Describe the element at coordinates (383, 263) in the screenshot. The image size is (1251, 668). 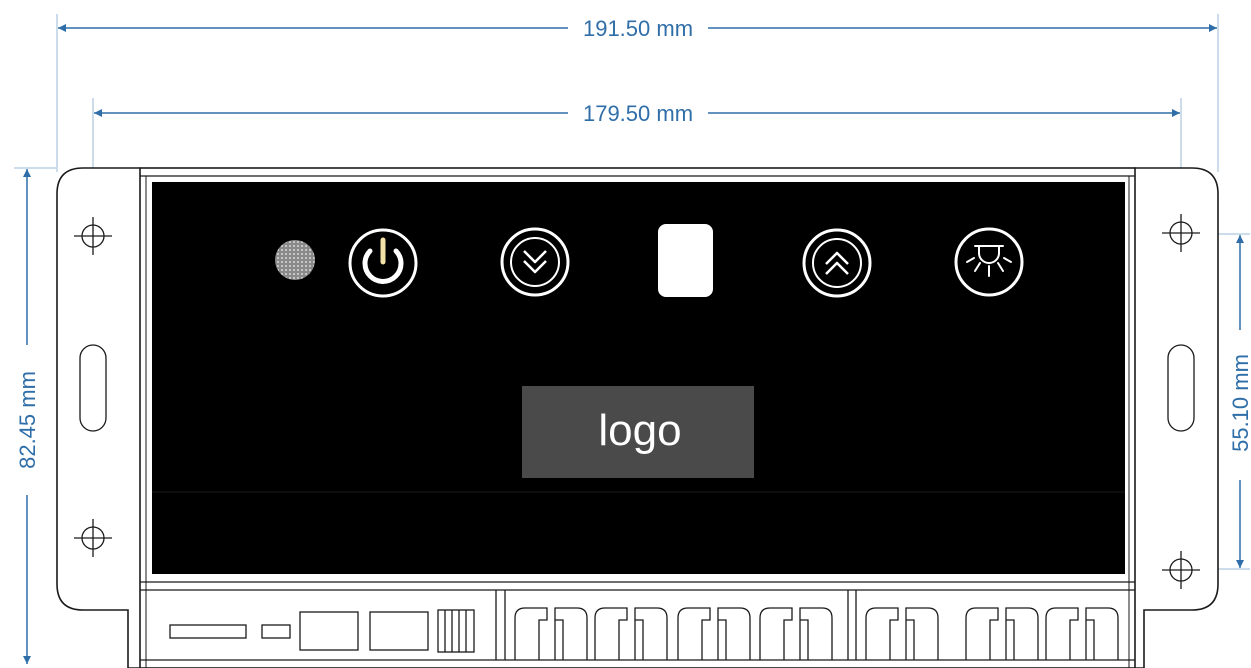
I see `power-button` at that location.